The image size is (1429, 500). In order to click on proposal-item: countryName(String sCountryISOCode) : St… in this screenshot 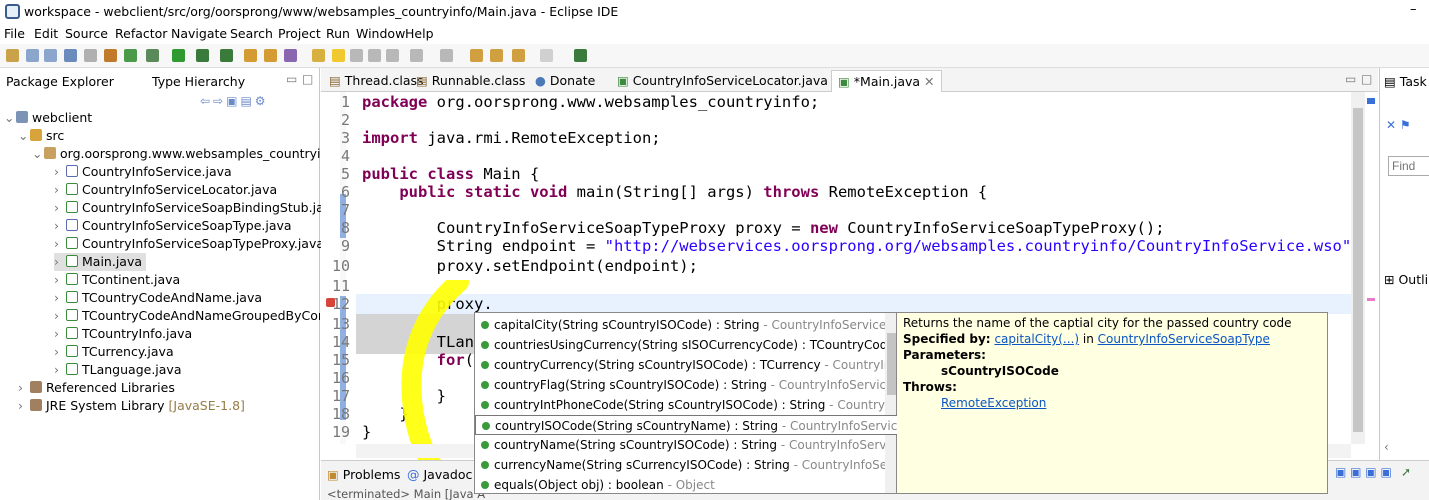, I will do `click(680, 445)`.